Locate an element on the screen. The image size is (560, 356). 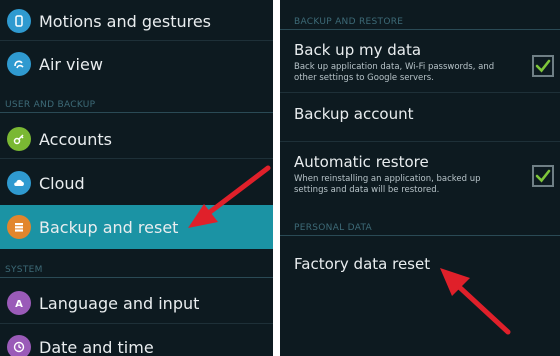
settings-item-label: Cloud is located at coordinates (62, 183).